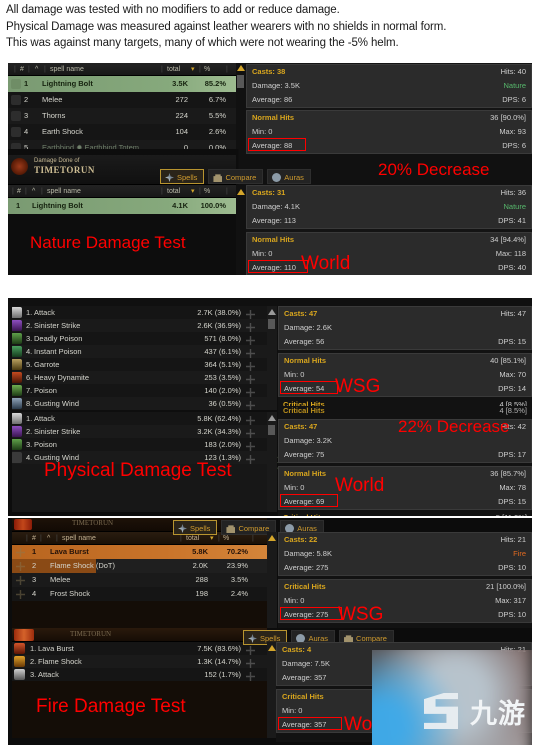 The width and height of the screenshot is (540, 745). I want to click on table-row: 2 Melee 272 6.7%, so click(122, 100).